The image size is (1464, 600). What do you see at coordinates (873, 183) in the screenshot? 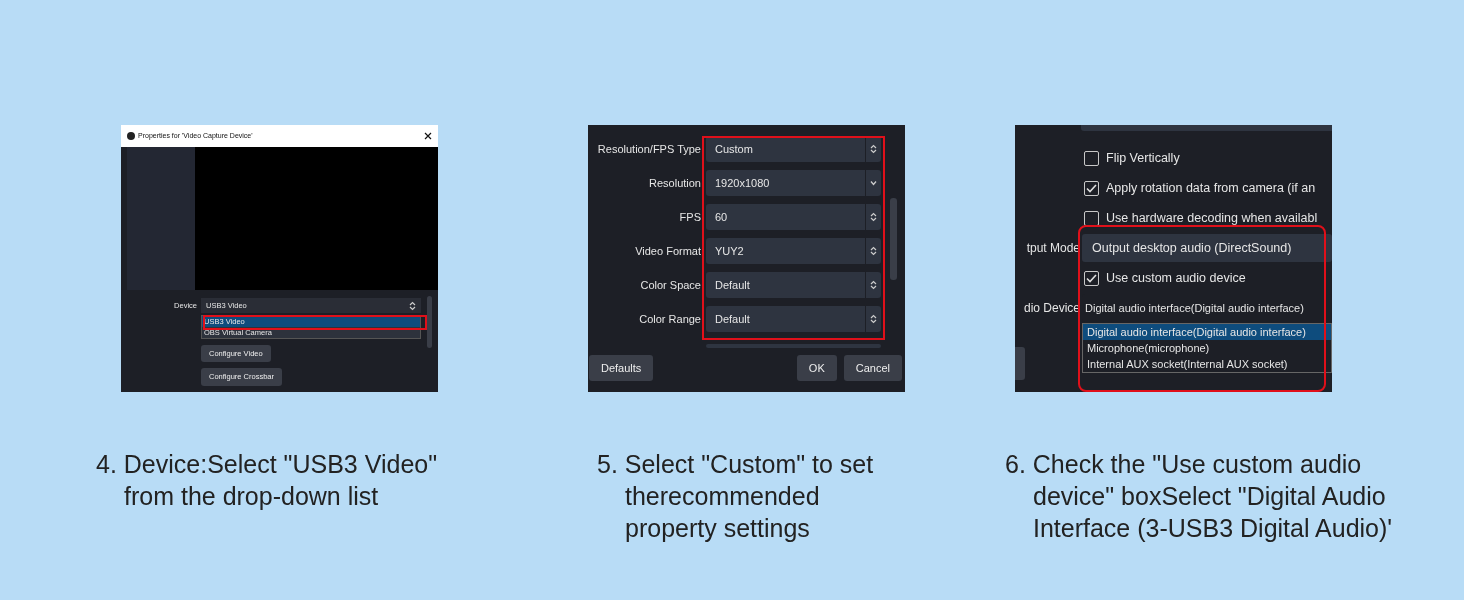
I see `caret-down-icon` at bounding box center [873, 183].